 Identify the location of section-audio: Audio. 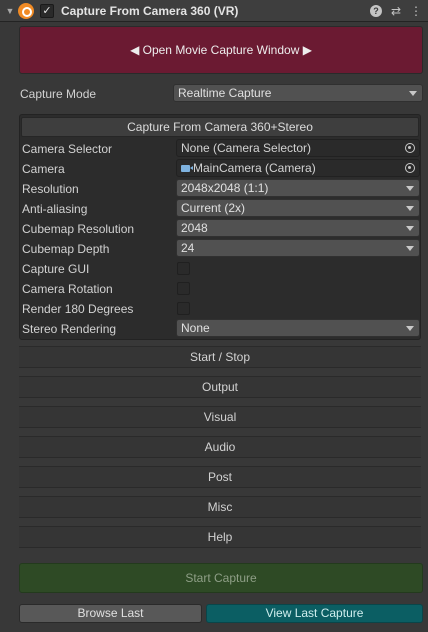
(220, 447).